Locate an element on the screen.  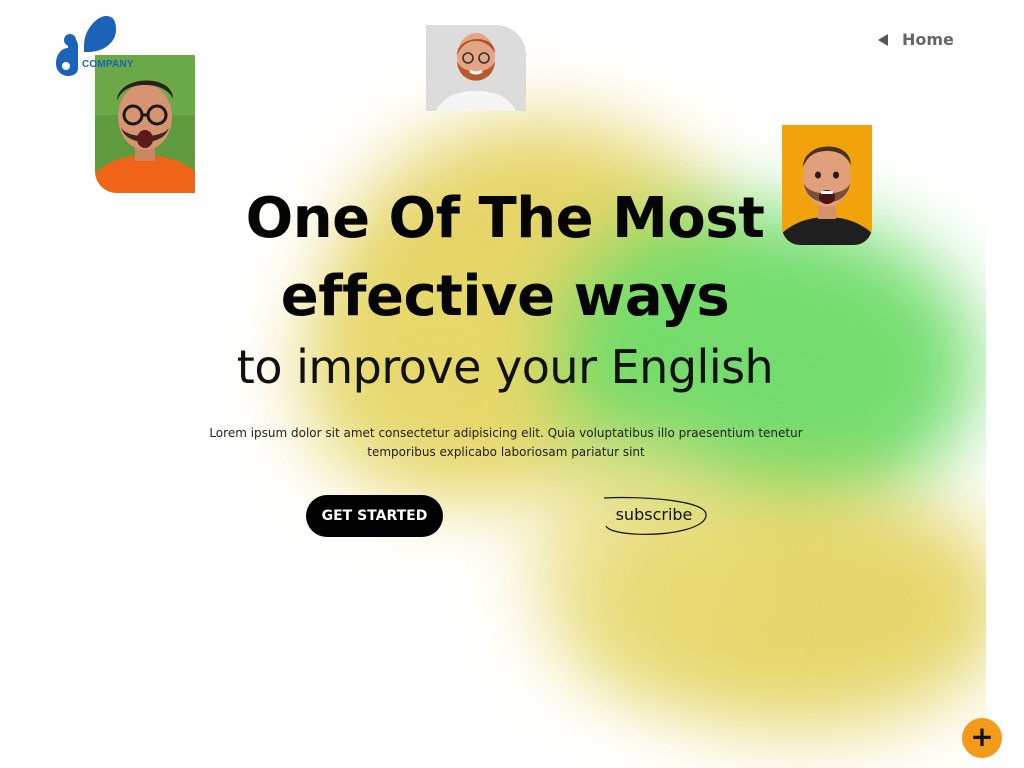
floating-action-button: + is located at coordinates (982, 738).